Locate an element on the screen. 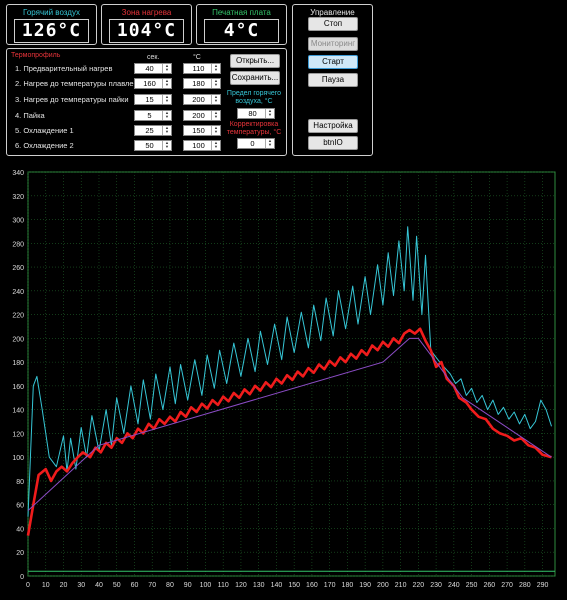  duration-value: 50 is located at coordinates (149, 145).